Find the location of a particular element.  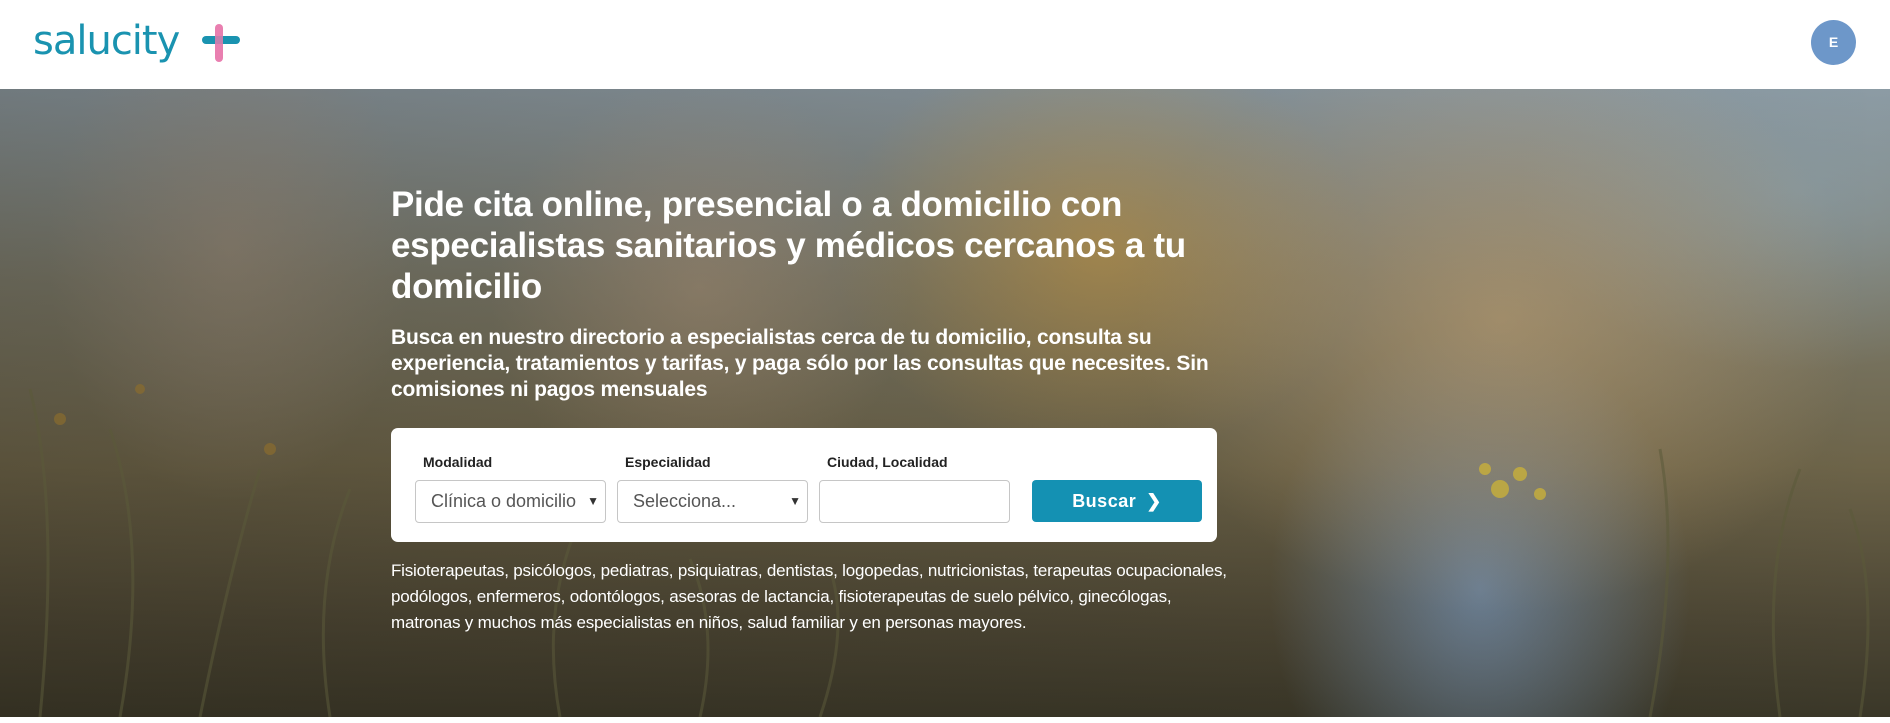

ciudad-label: Ciudad, Localidad is located at coordinates (887, 462).